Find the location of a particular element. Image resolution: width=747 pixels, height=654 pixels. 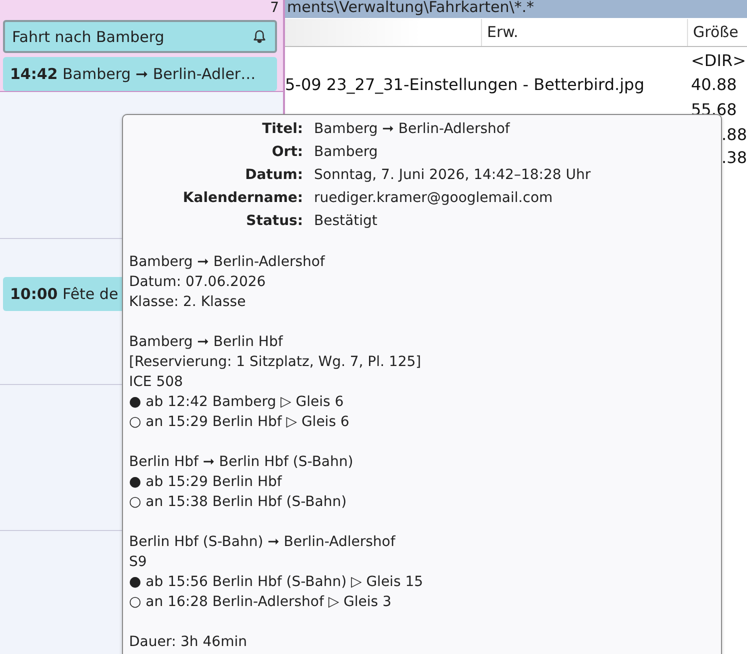

description-line: ○ an 15:38 Berlin Hbf (S-Bahn) is located at coordinates (238, 502).